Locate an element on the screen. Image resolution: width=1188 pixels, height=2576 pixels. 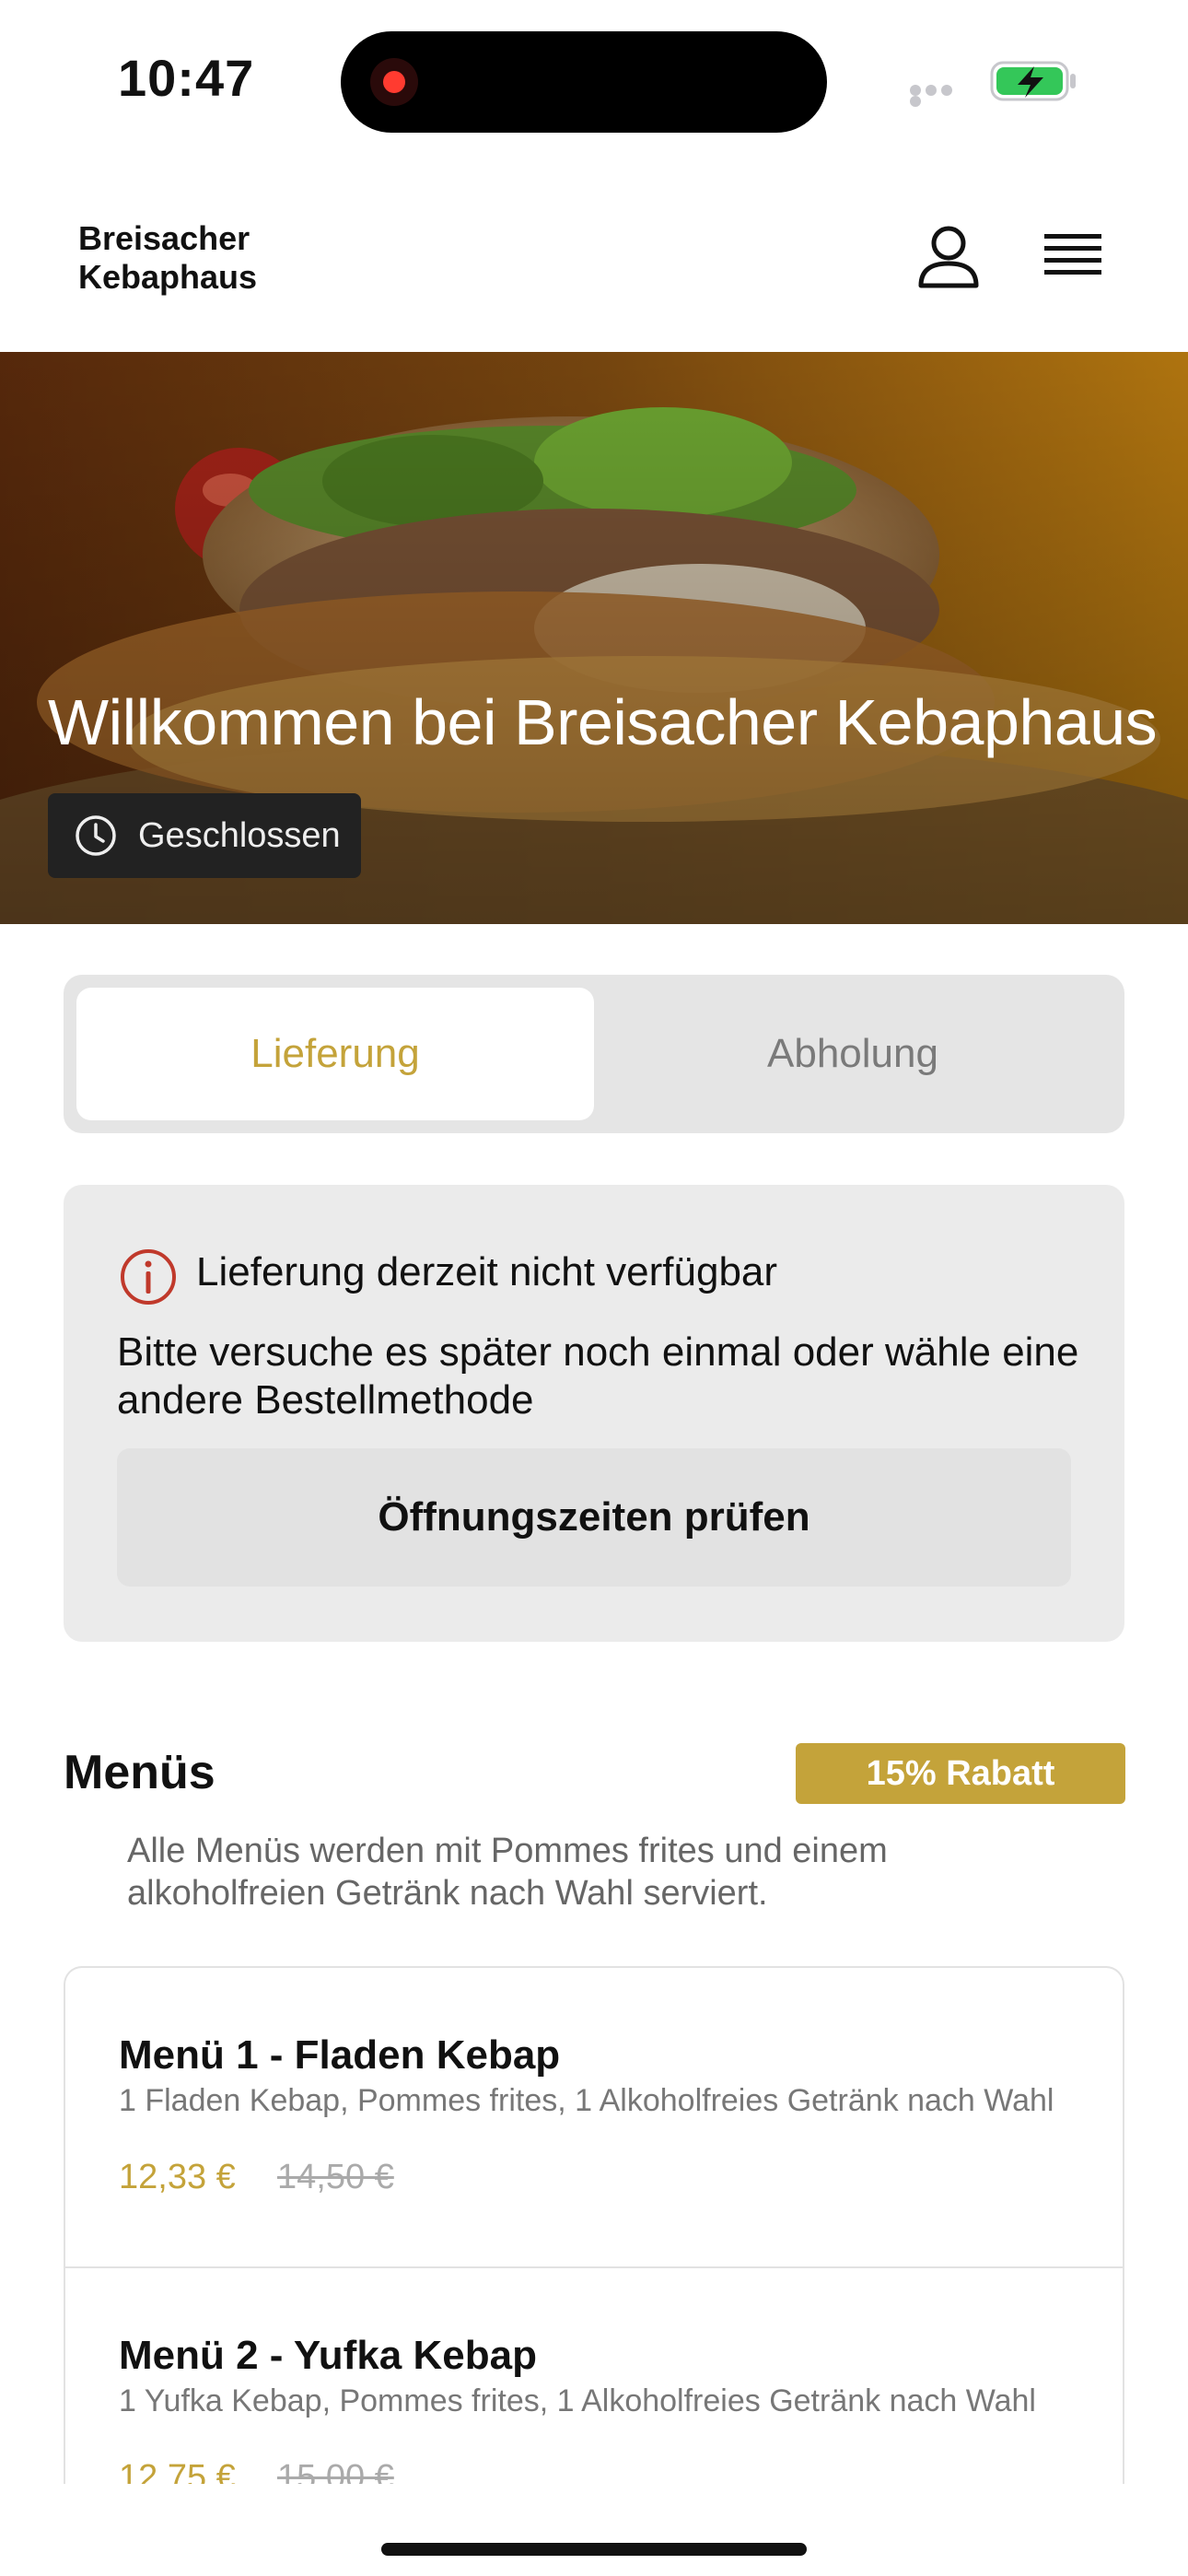
menu-item-price: 12,33 € is located at coordinates (177, 2177).